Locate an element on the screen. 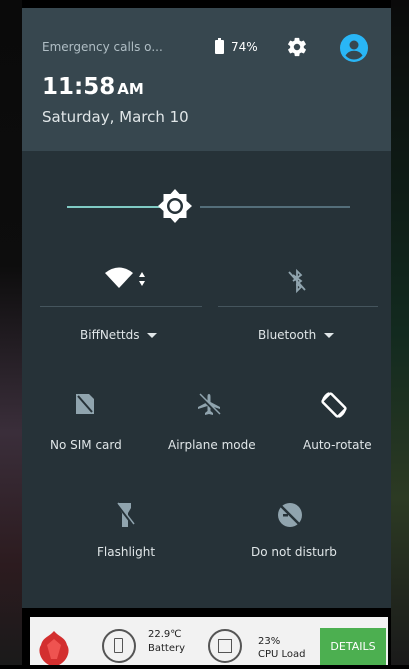  wallpaper-right is located at coordinates (400, 332).